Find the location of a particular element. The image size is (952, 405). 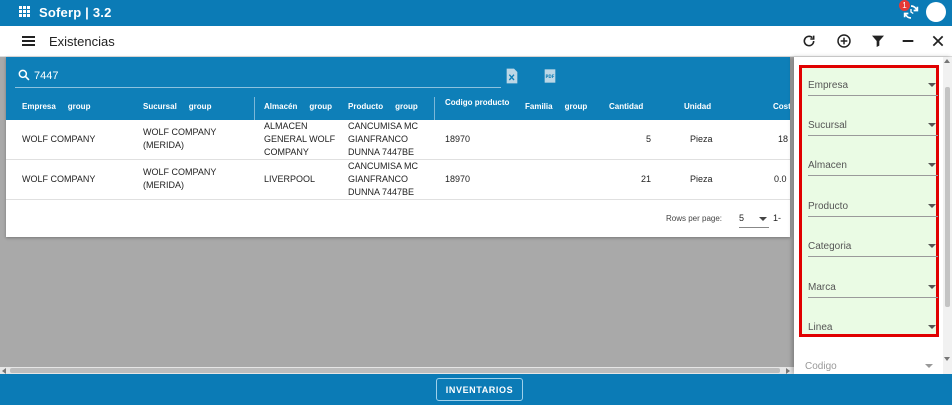

search-bar is located at coordinates (258, 77).